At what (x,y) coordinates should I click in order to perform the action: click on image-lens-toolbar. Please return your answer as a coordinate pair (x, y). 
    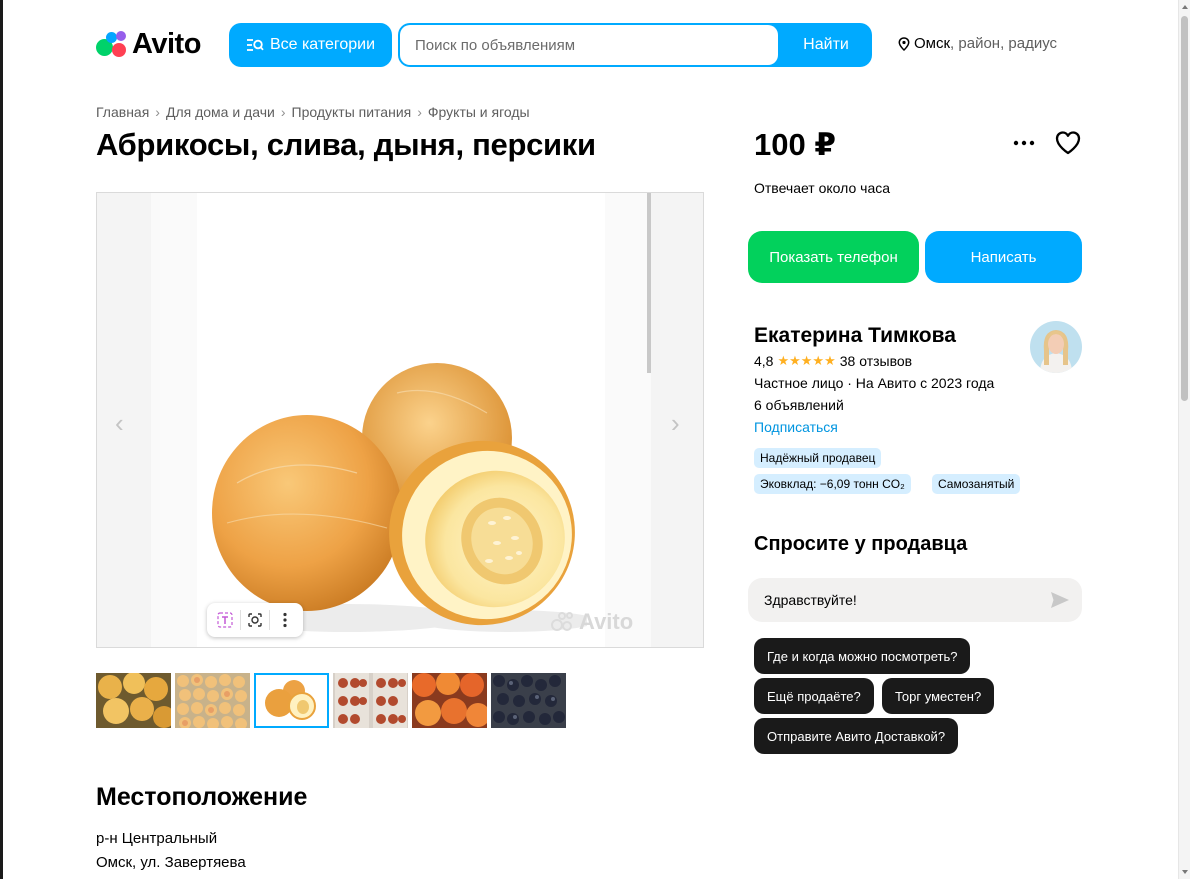
    Looking at the image, I should click on (255, 620).